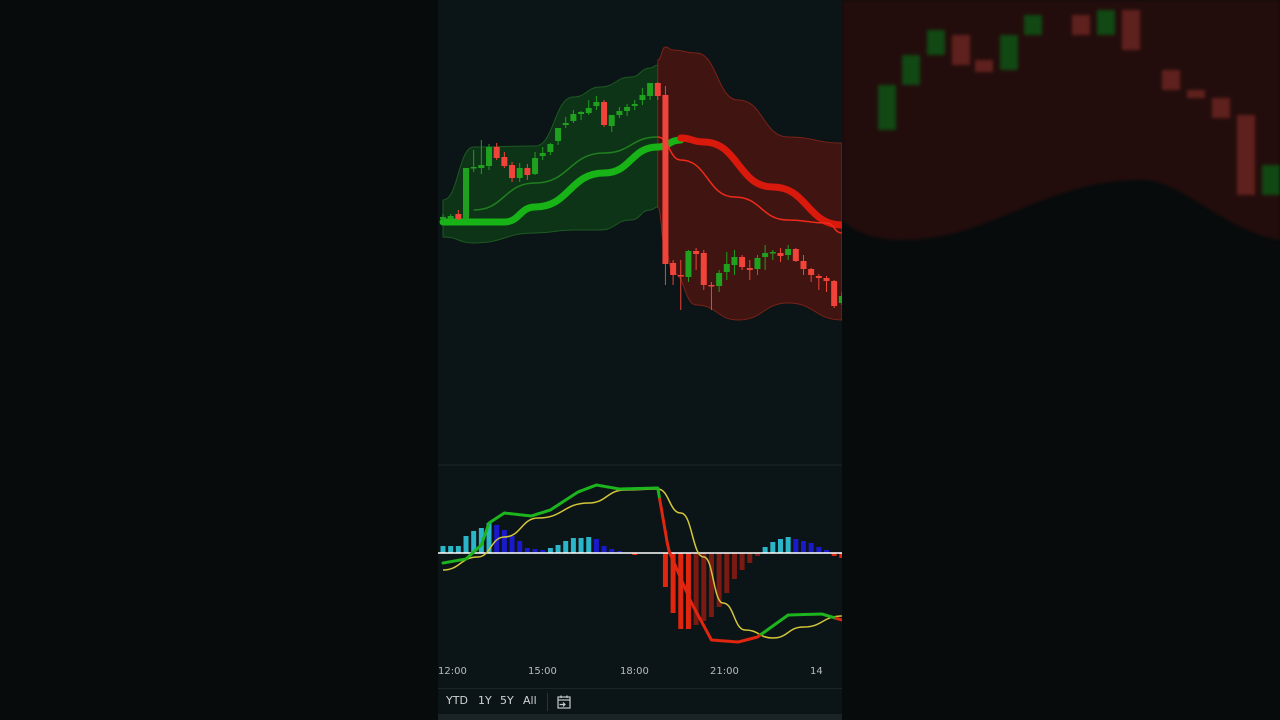  What do you see at coordinates (641, 576) in the screenshot?
I see `macd-histogram-layer` at bounding box center [641, 576].